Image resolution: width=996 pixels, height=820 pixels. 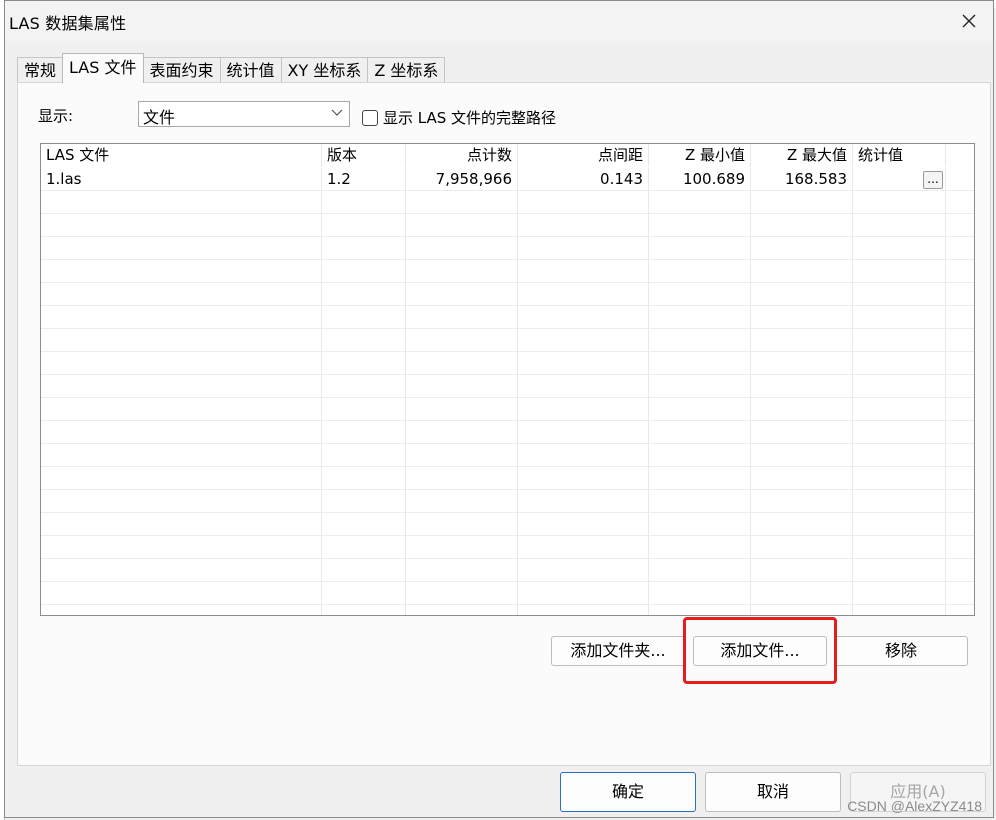 What do you see at coordinates (324, 70) in the screenshot?
I see `tab-xy-coordinate-system: XY 坐标系` at bounding box center [324, 70].